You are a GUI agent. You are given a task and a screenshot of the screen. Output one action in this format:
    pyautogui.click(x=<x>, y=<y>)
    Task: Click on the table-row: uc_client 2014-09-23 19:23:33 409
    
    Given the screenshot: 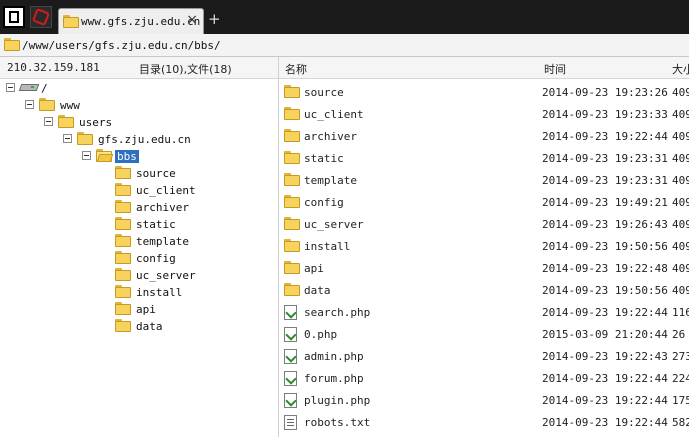 What is the action you would take?
    pyautogui.click(x=484, y=114)
    